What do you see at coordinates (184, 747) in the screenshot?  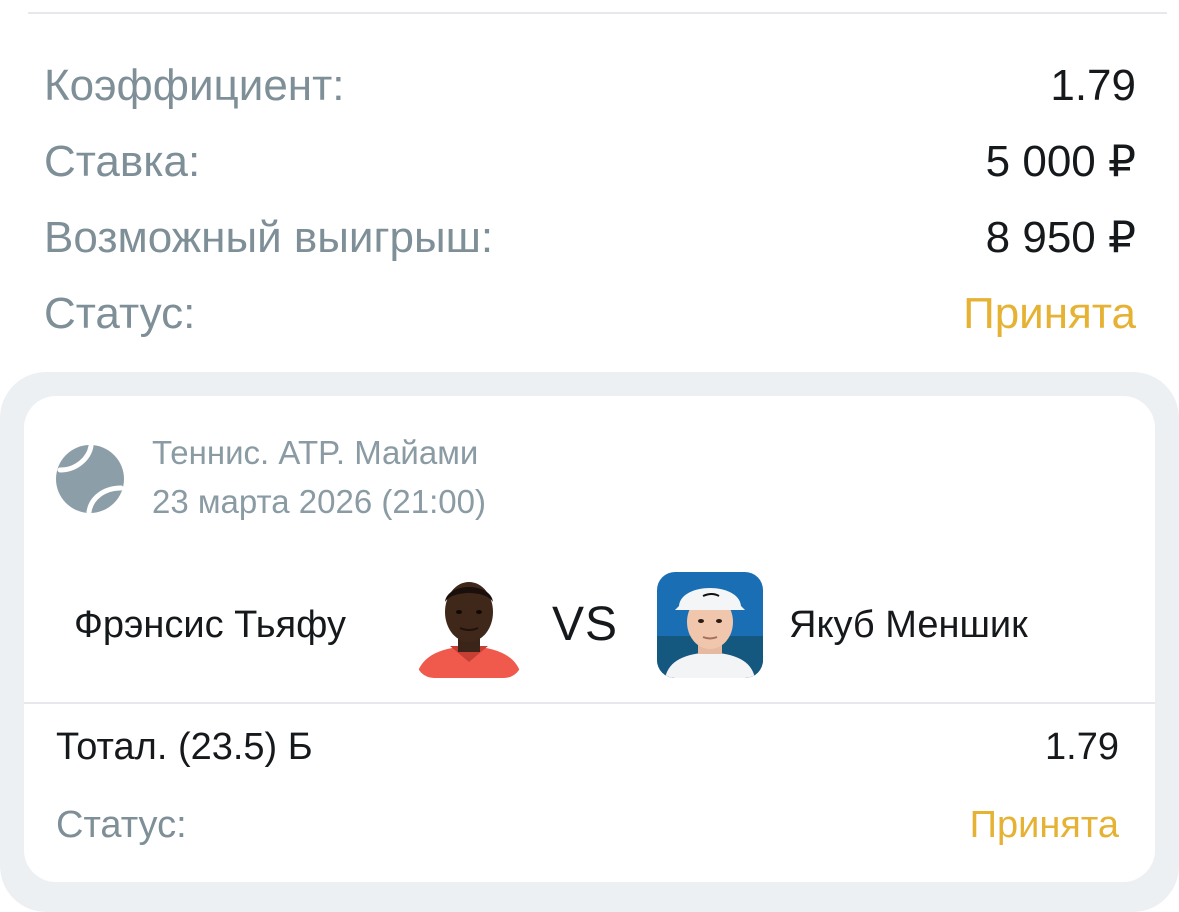 I see `bet-market: Тотал. (23.5) Б` at bounding box center [184, 747].